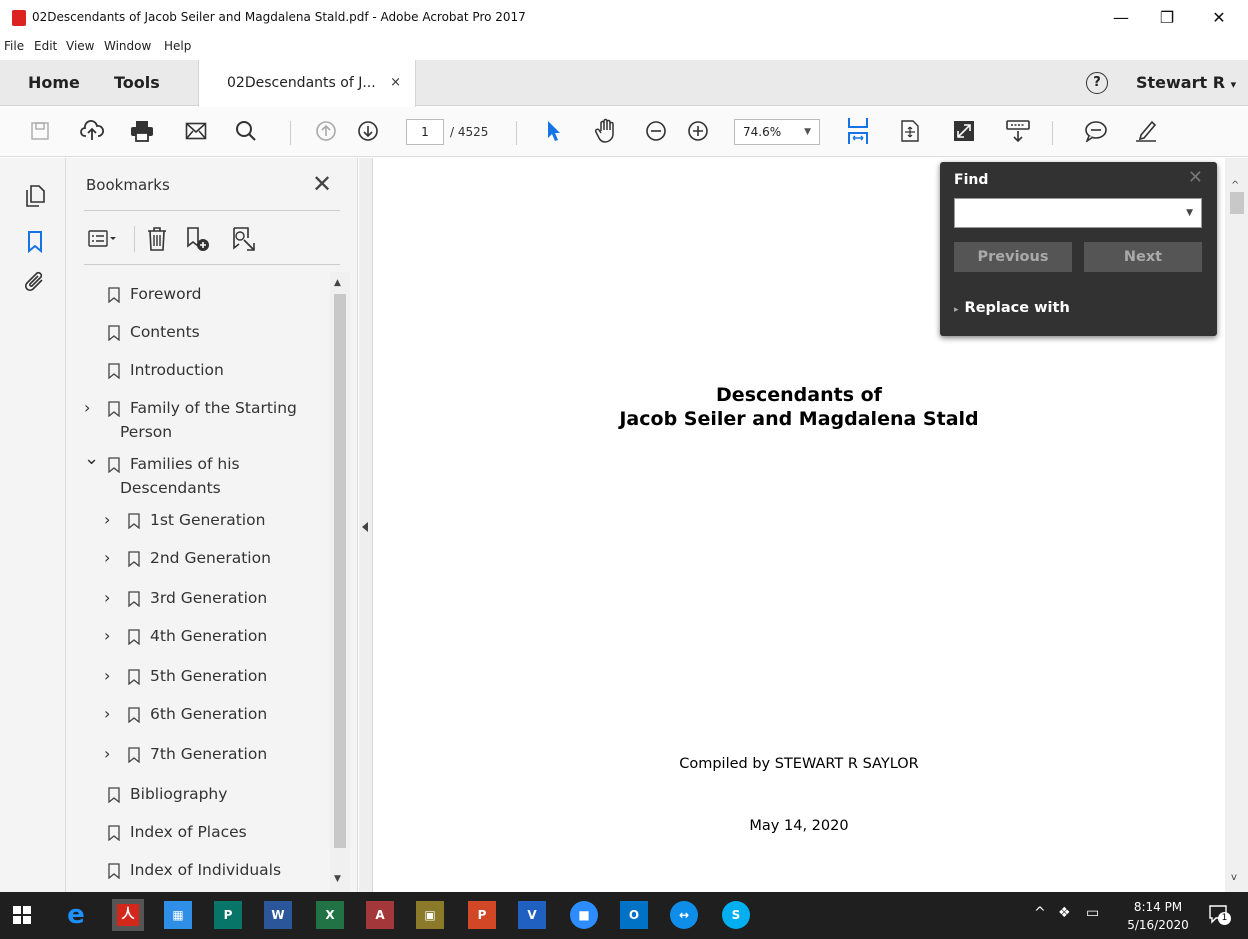  What do you see at coordinates (92, 131) in the screenshot?
I see `upload-cloud-icon` at bounding box center [92, 131].